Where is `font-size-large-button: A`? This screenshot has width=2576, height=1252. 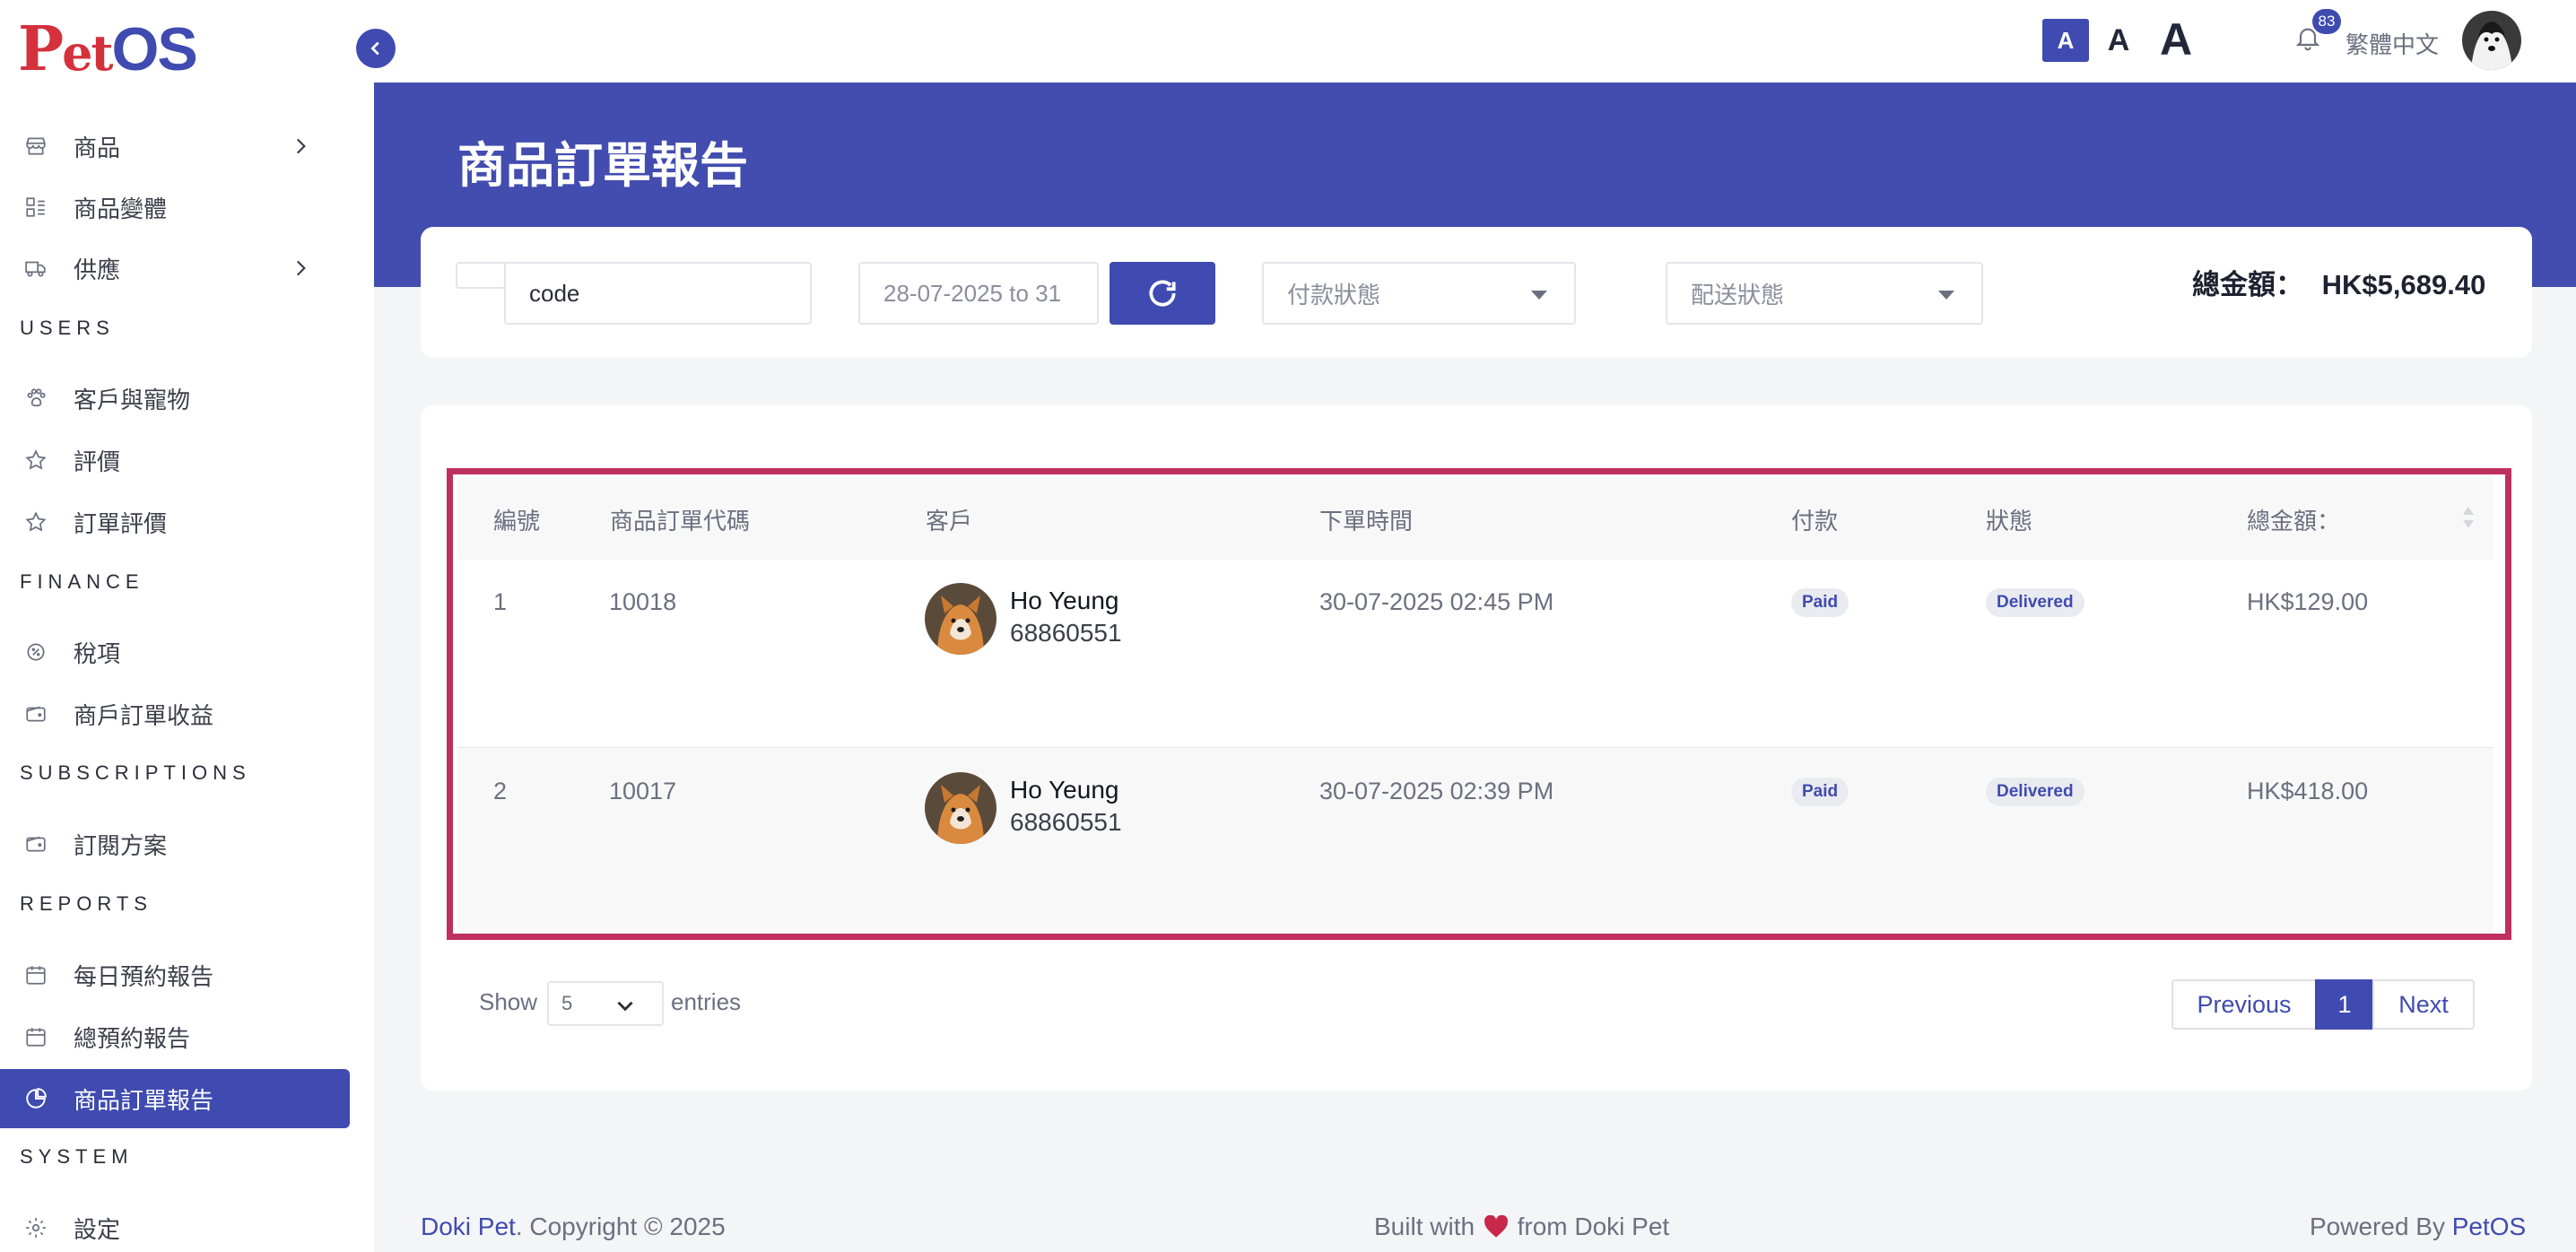 font-size-large-button: A is located at coordinates (2176, 39).